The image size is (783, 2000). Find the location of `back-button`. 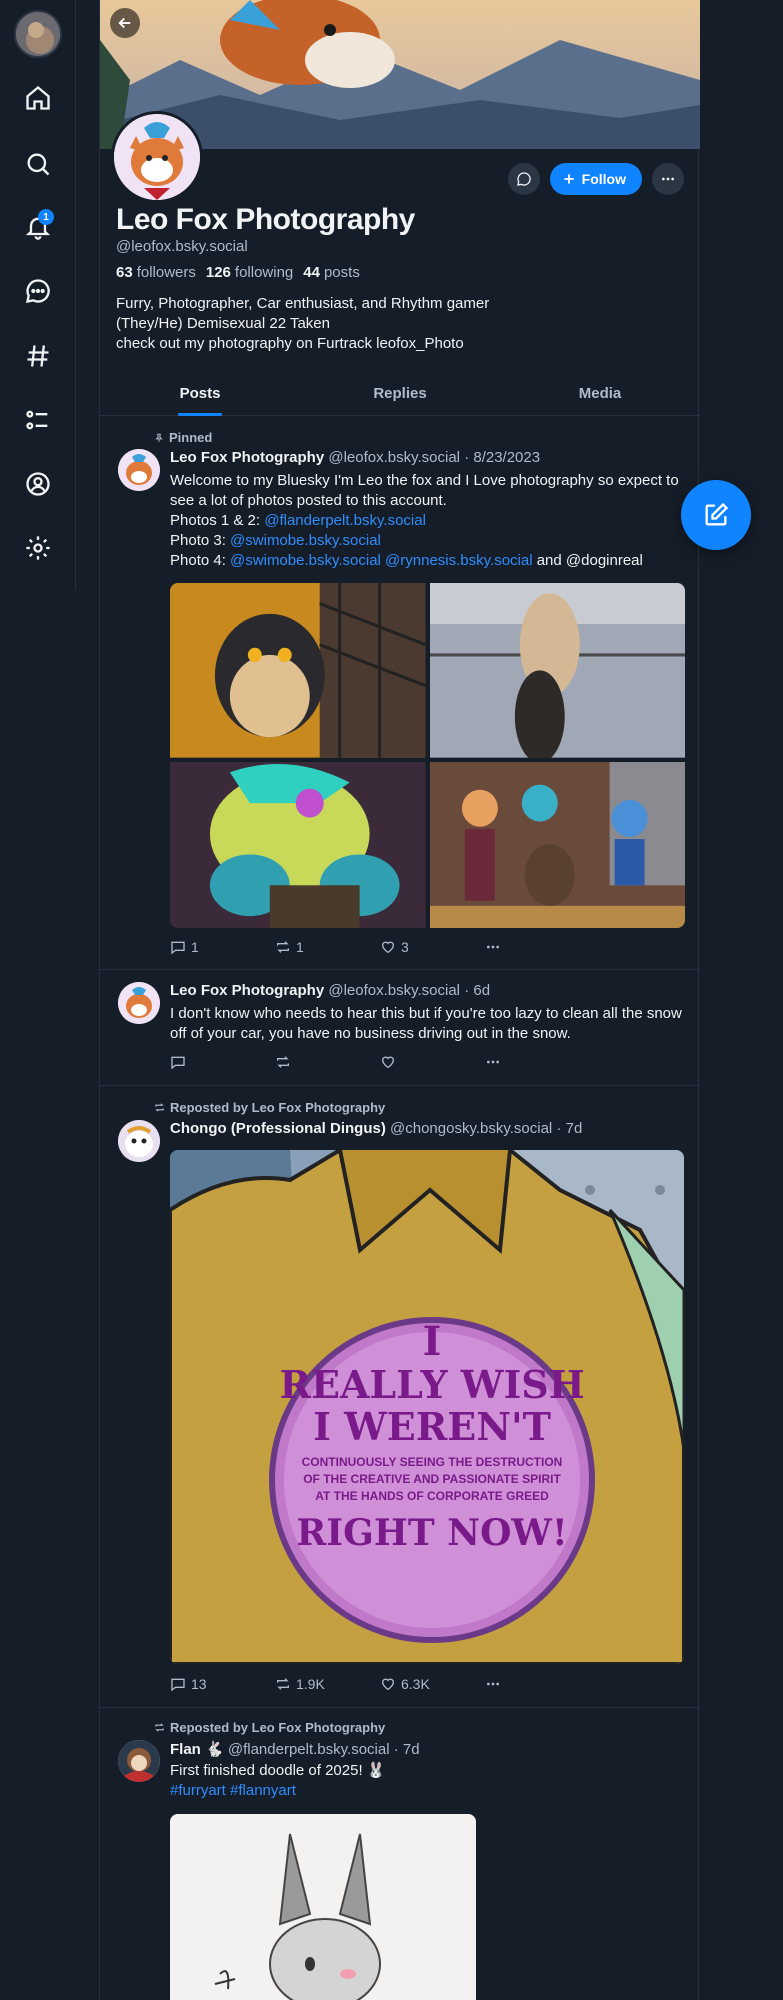

back-button is located at coordinates (125, 23).